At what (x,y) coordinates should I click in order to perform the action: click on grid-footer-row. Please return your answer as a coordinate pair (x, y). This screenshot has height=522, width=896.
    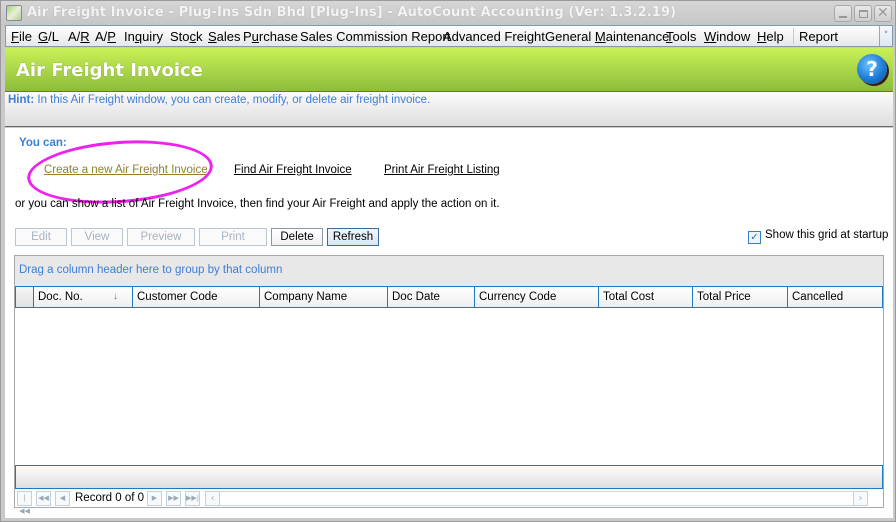
    Looking at the image, I should click on (449, 477).